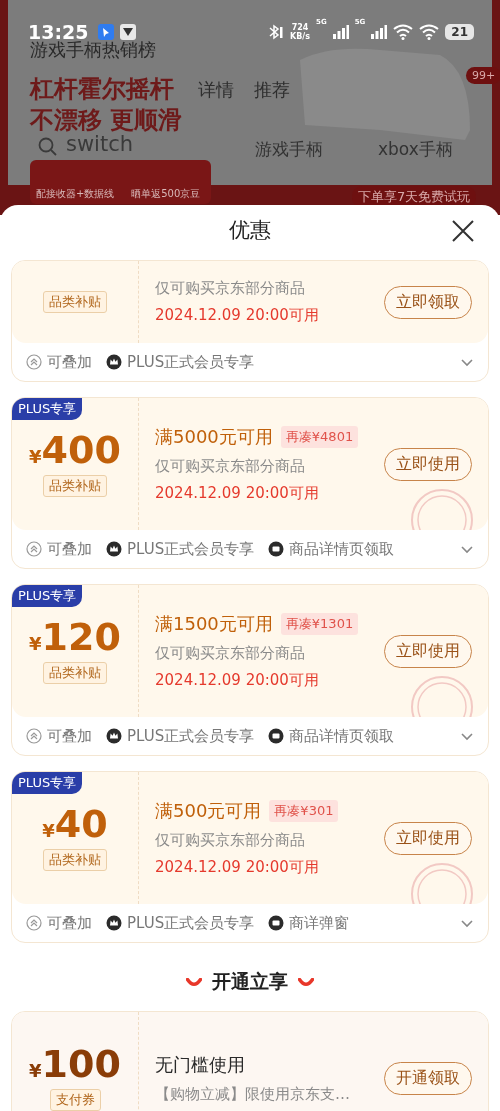  Describe the element at coordinates (75, 450) in the screenshot. I see `coupon-amount: ¥400` at that location.